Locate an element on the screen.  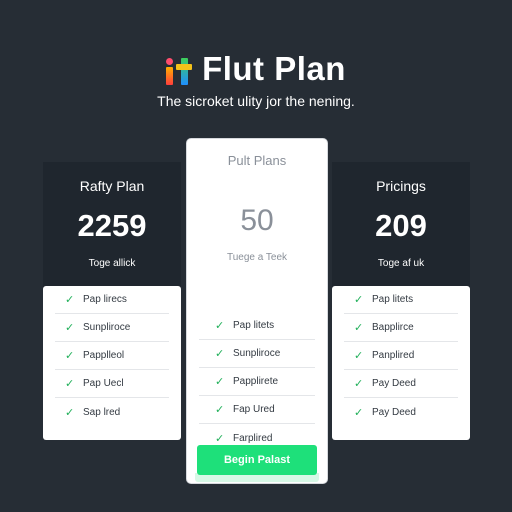
plan-price: 2259 is located at coordinates (112, 225).